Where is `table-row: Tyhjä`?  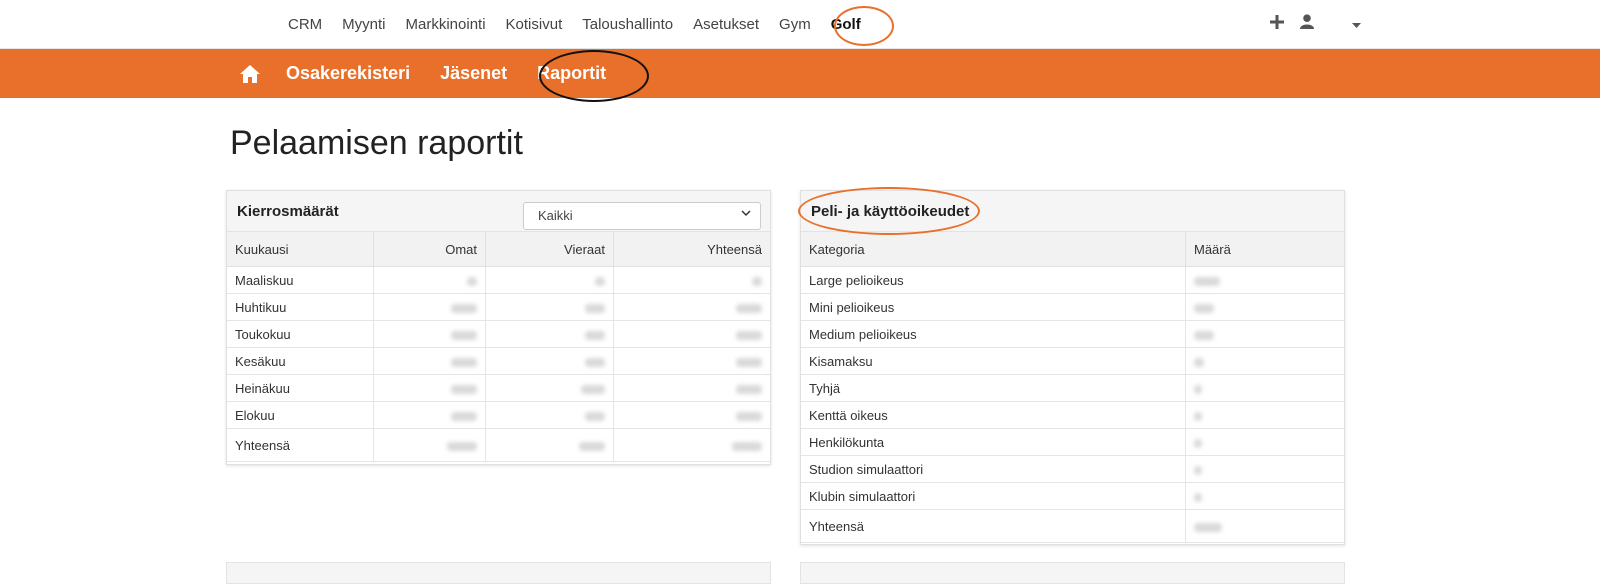
table-row: Tyhjä is located at coordinates (1072, 388).